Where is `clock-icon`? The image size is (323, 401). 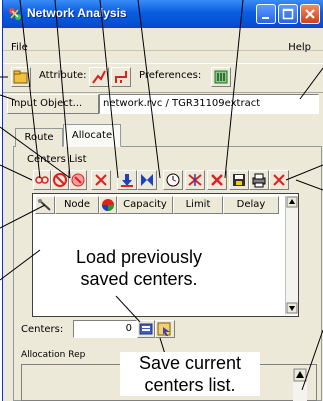 clock-icon is located at coordinates (173, 180).